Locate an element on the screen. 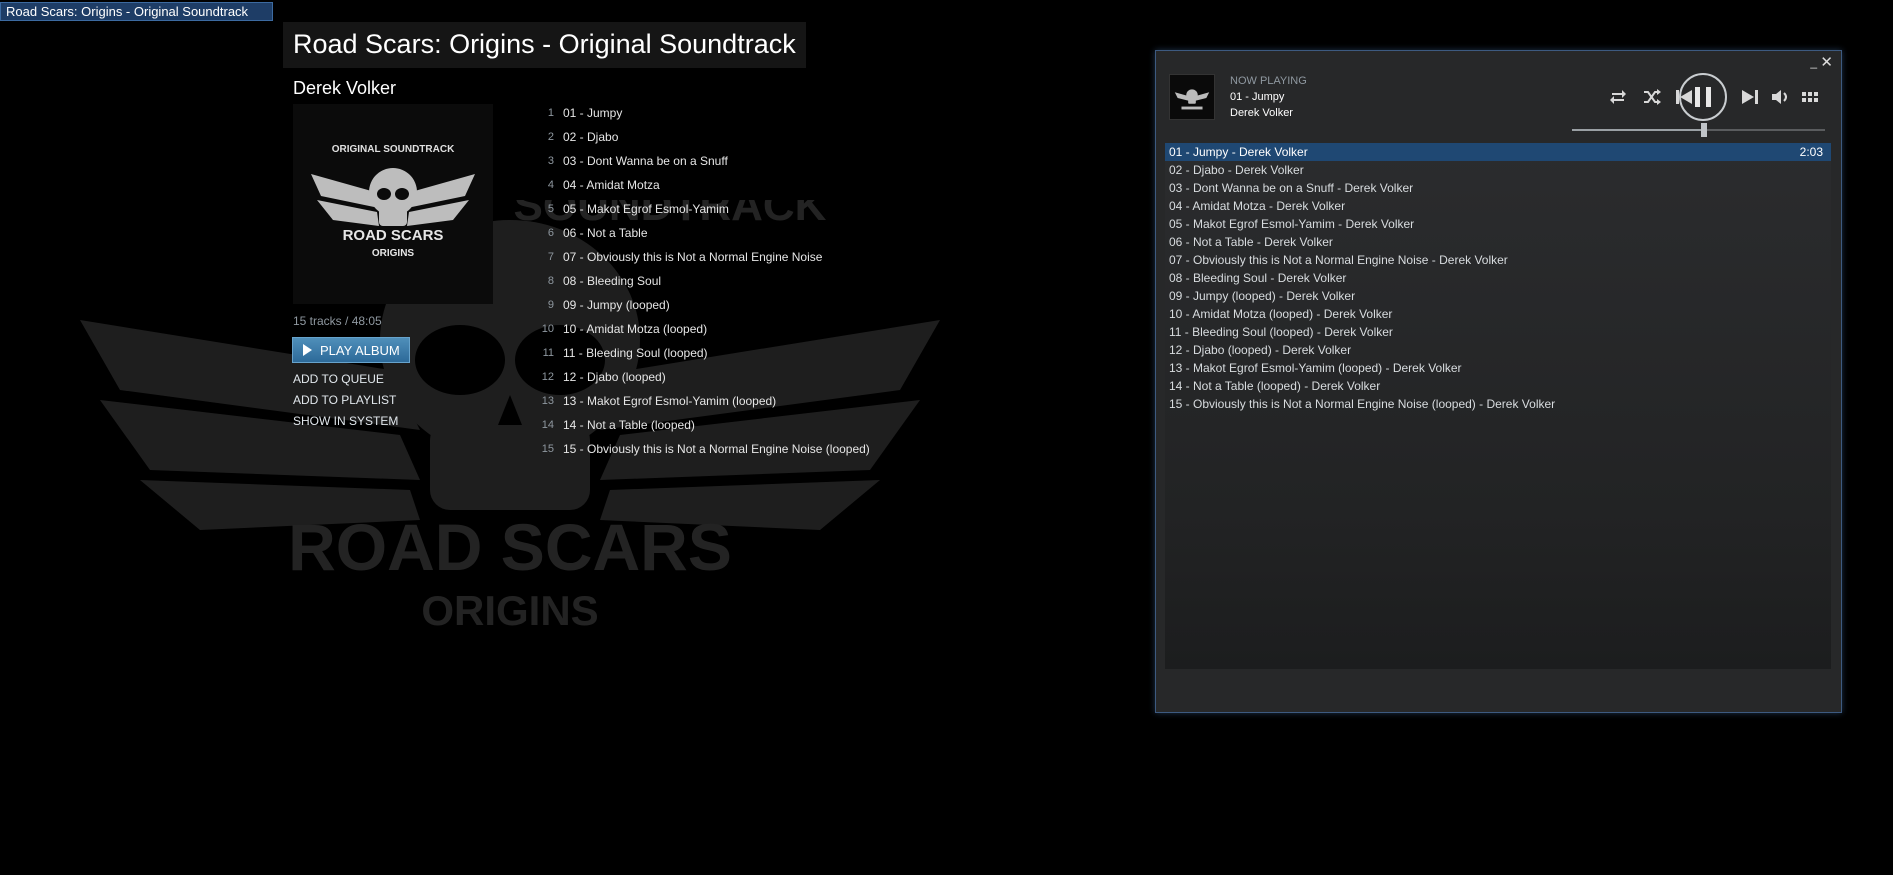 Image resolution: width=1893 pixels, height=875 pixels. play-album-button: PLAY ALBUM is located at coordinates (351, 350).